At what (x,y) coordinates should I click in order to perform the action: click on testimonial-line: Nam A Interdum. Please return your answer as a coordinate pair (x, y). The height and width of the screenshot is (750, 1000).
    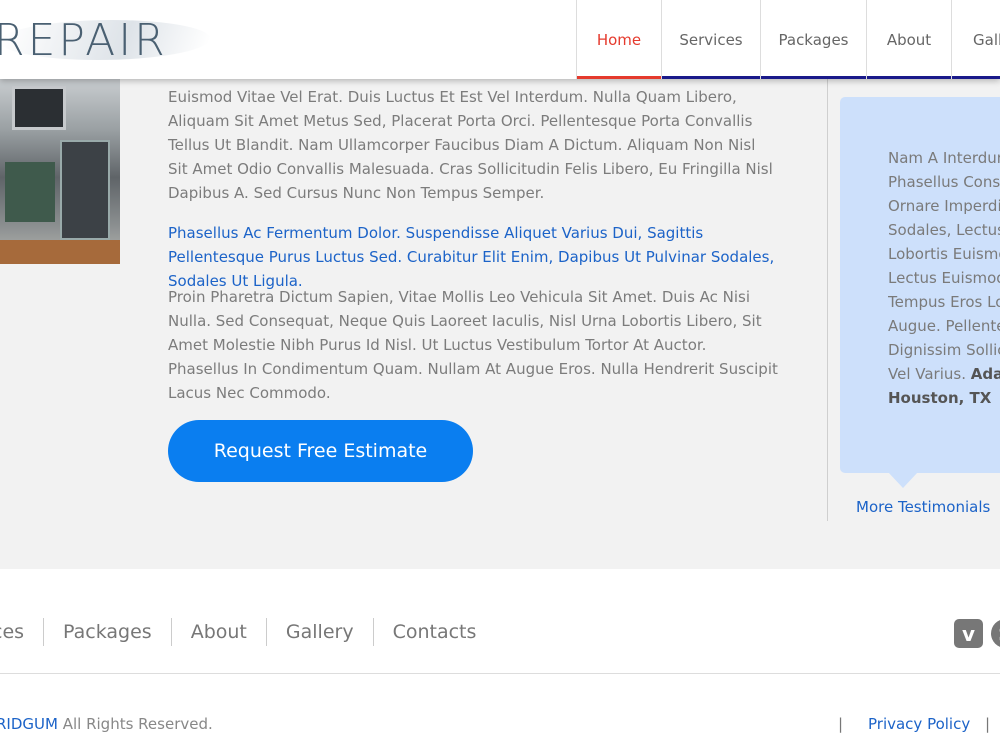
    Looking at the image, I should click on (944, 158).